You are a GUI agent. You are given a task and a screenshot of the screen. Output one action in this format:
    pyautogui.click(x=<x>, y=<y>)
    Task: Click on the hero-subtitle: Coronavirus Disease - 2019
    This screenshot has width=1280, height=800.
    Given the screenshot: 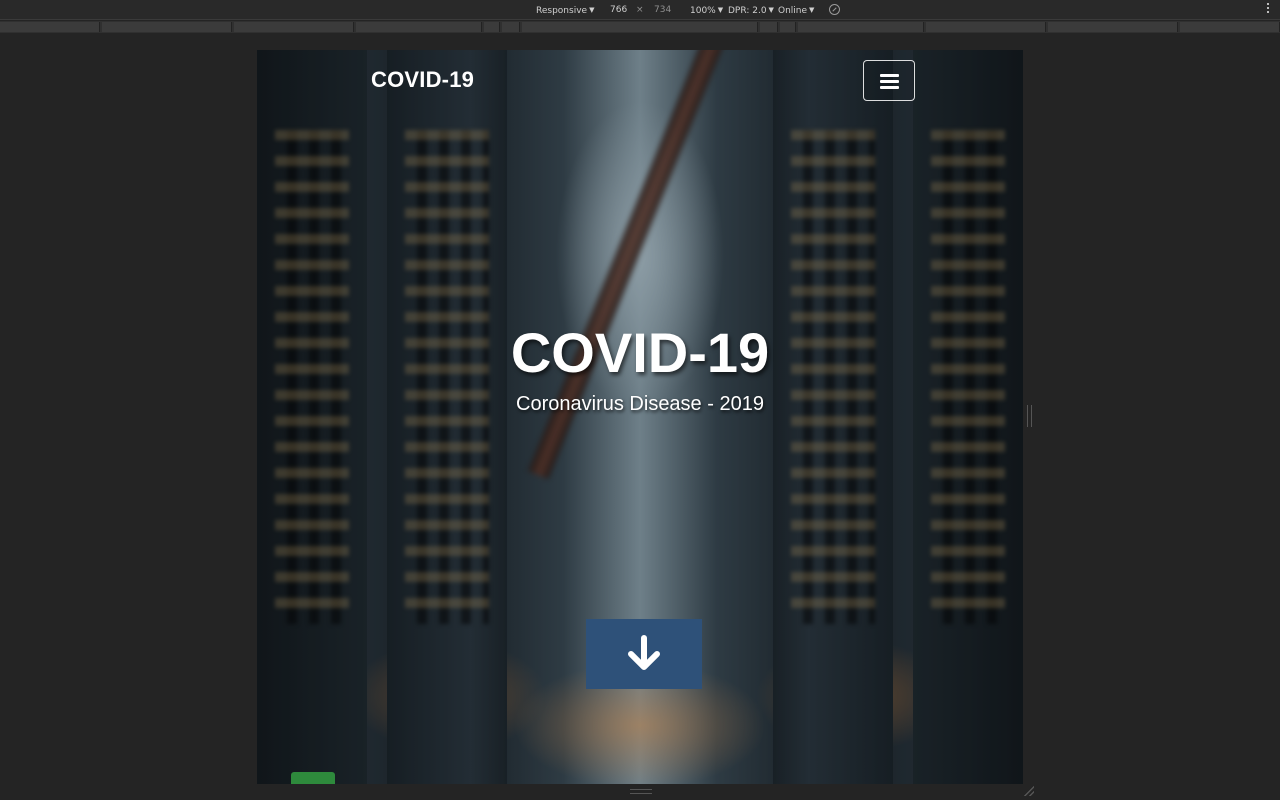 What is the action you would take?
    pyautogui.click(x=640, y=404)
    